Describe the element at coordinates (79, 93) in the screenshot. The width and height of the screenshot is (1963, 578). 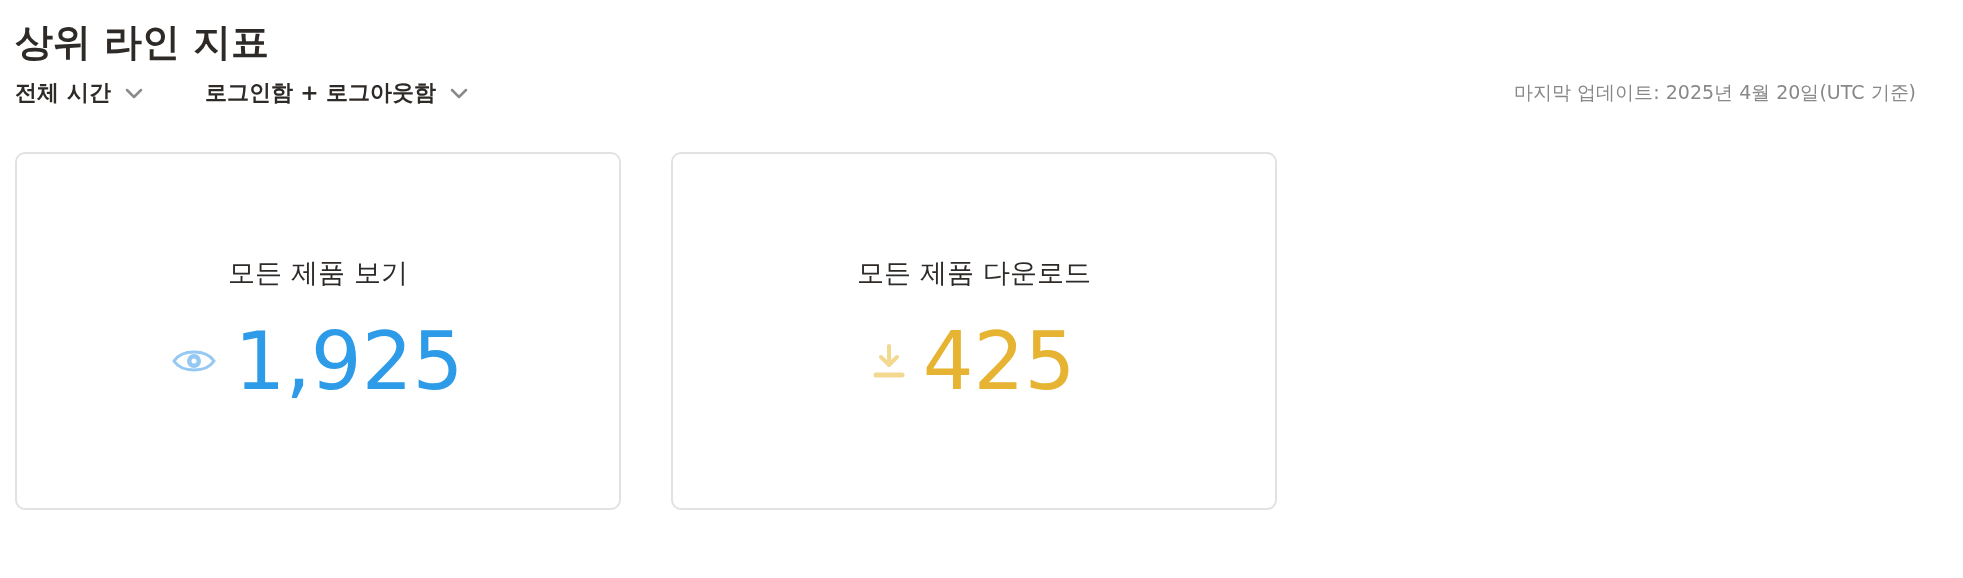
I see `filter-dropdown: 전체 시간` at that location.